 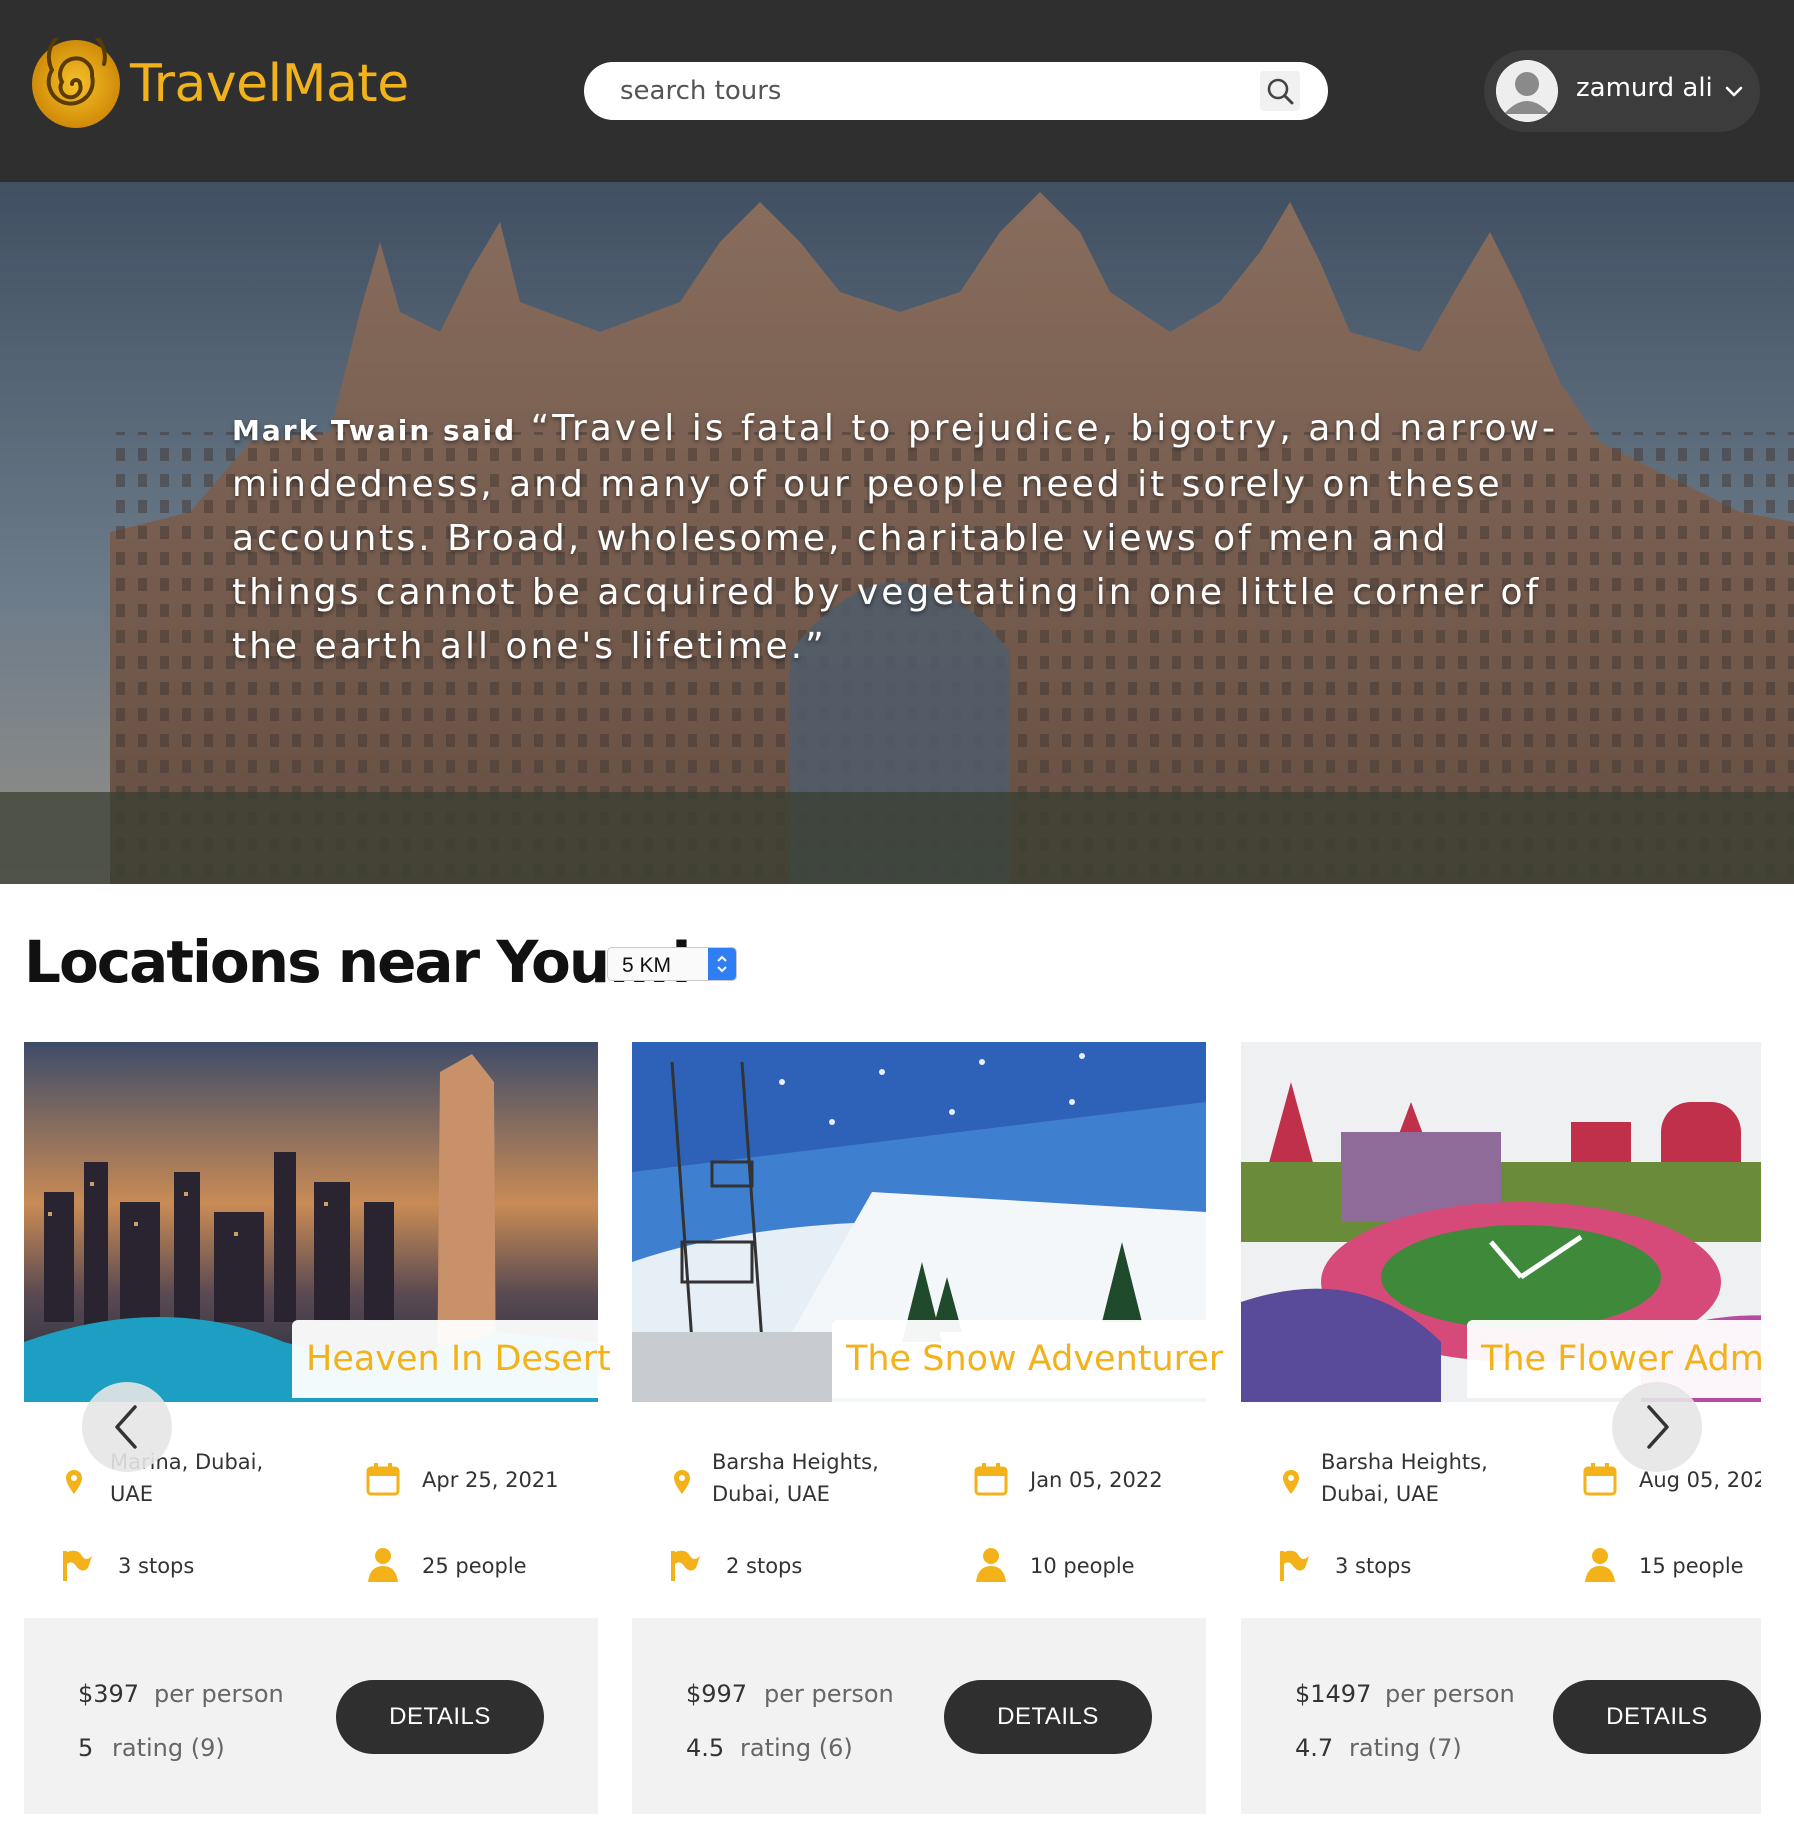 What do you see at coordinates (269, 84) in the screenshot?
I see `brand-name: TravelMate` at bounding box center [269, 84].